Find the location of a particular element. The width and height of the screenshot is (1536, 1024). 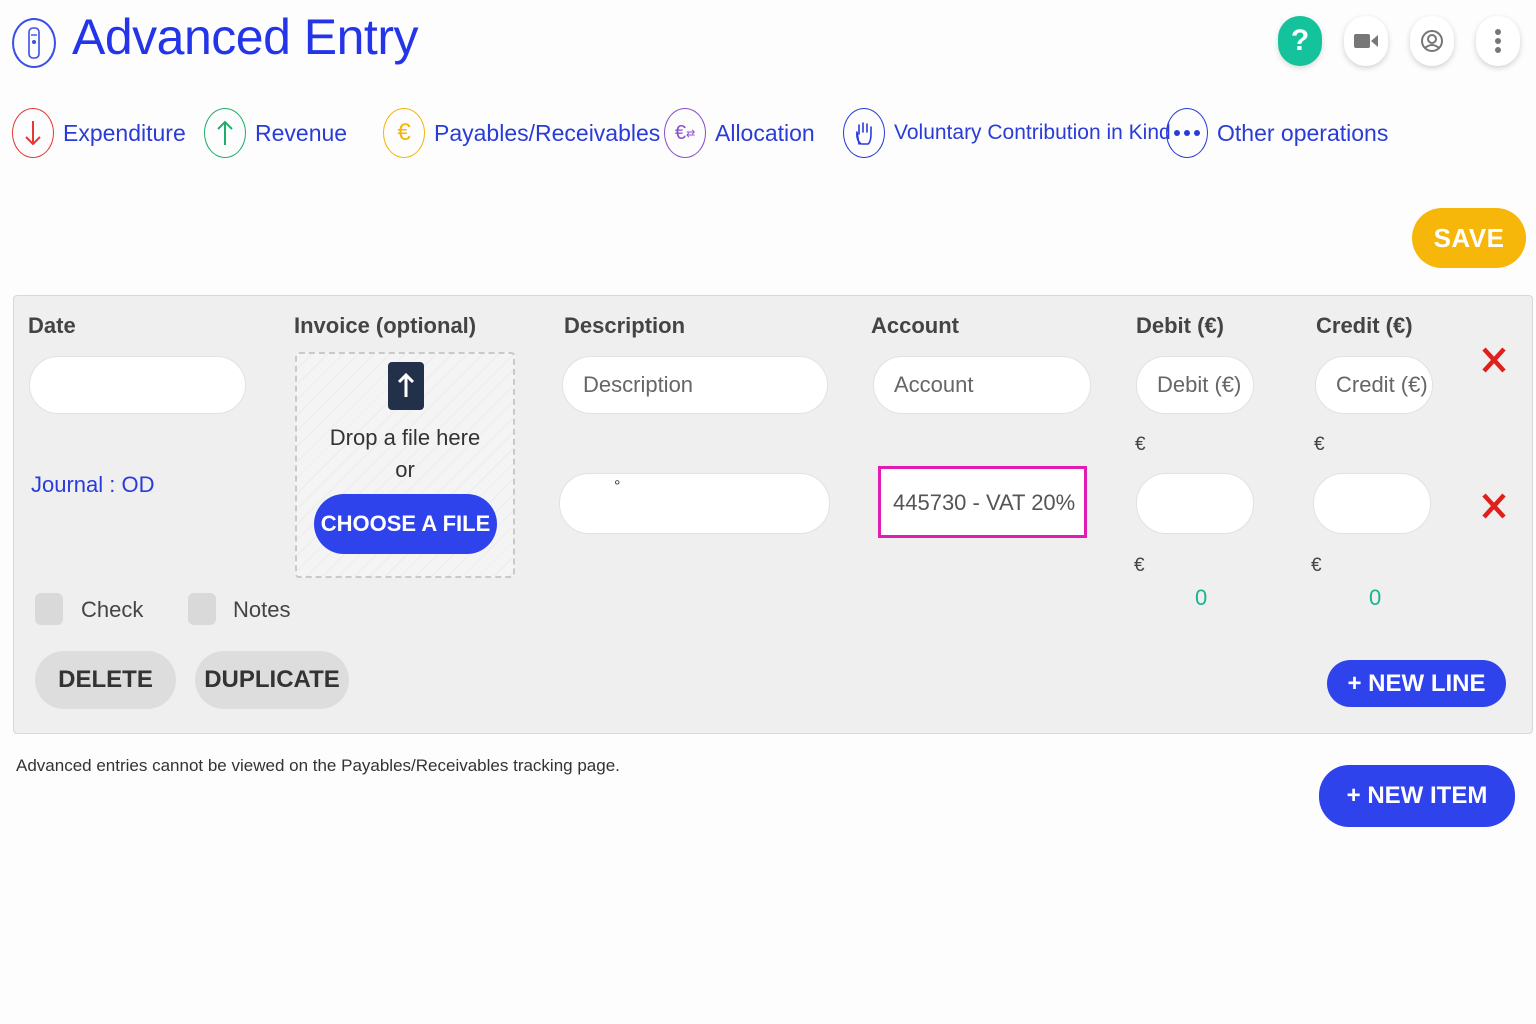

tab-allocation: € ⇄ Allocation is located at coordinates (739, 133).